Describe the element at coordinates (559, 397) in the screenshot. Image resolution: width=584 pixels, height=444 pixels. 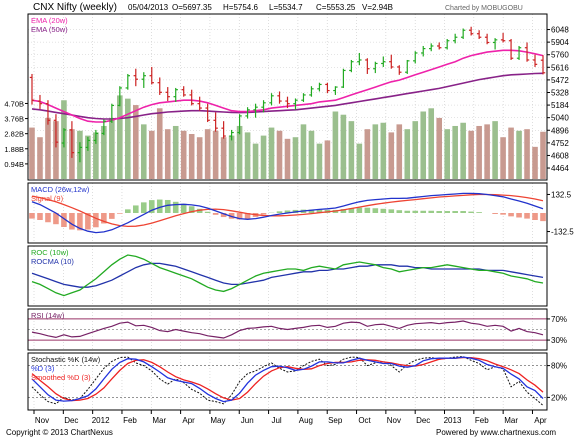
I see `stochastic-level-label: 20%` at that location.